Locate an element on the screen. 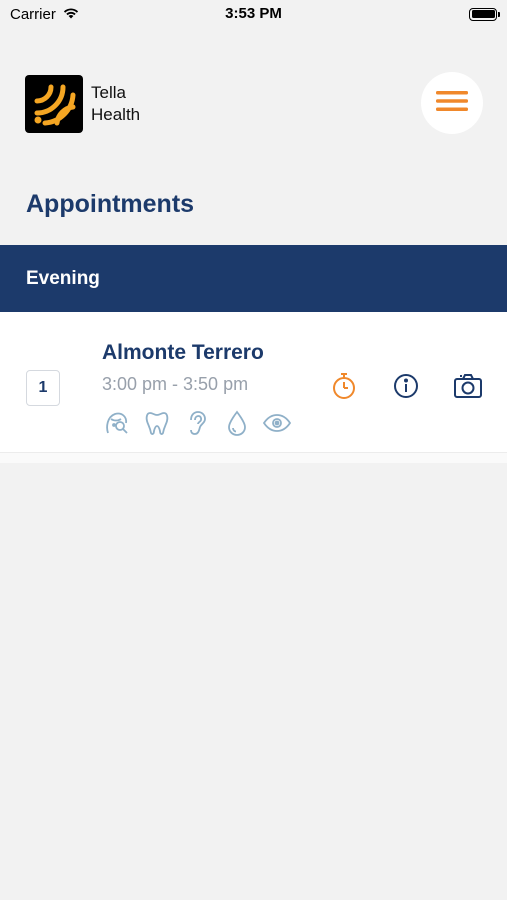  appointment-time: 3:00 pm - 3:50 pm is located at coordinates (175, 384).